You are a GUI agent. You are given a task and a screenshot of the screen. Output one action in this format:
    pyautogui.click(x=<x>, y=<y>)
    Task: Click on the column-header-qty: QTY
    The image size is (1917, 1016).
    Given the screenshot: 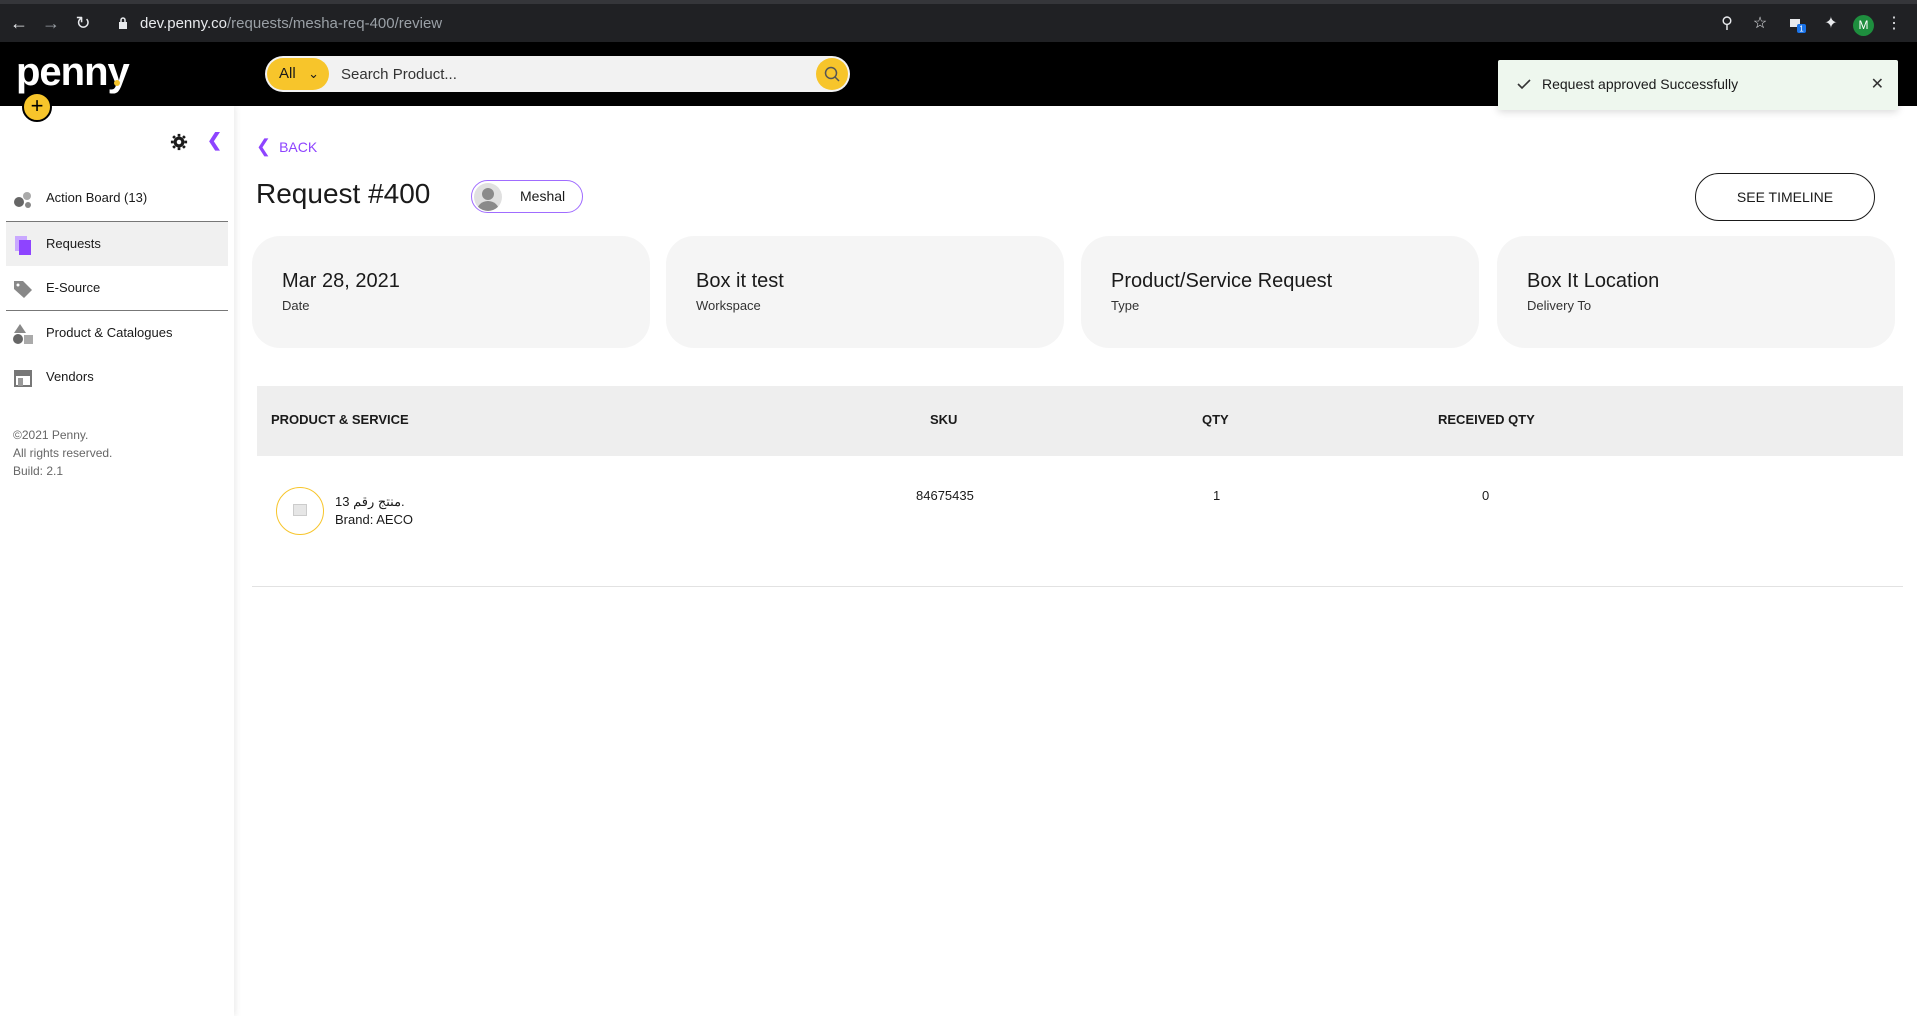 What is the action you would take?
    pyautogui.click(x=1215, y=419)
    